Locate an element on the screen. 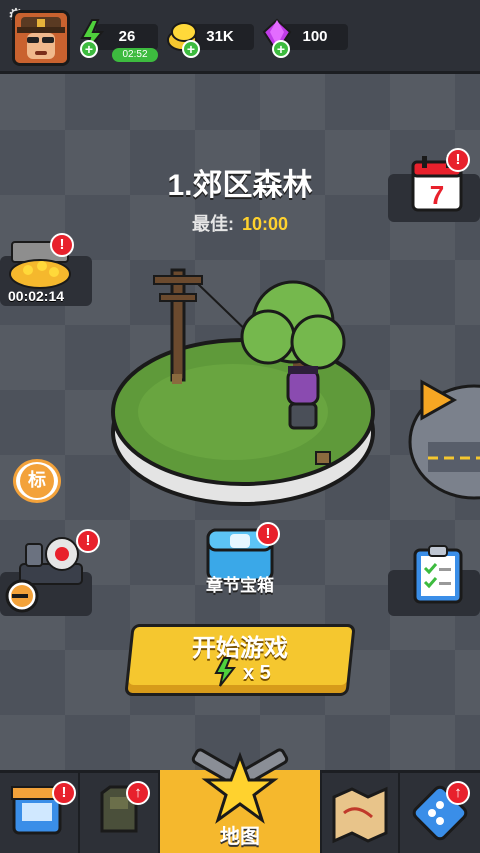  crossed-guns-star-icon is located at coordinates (240, 786).